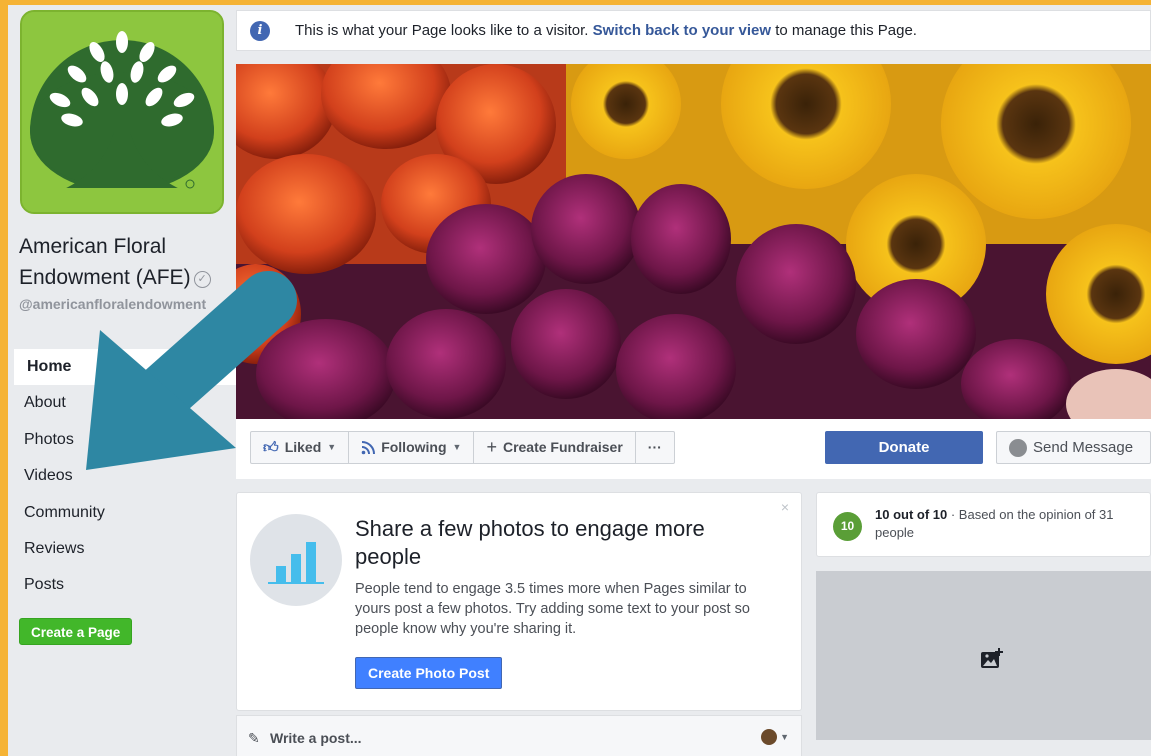 The image size is (1151, 756). Describe the element at coordinates (260, 31) in the screenshot. I see `info-icon: i` at that location.